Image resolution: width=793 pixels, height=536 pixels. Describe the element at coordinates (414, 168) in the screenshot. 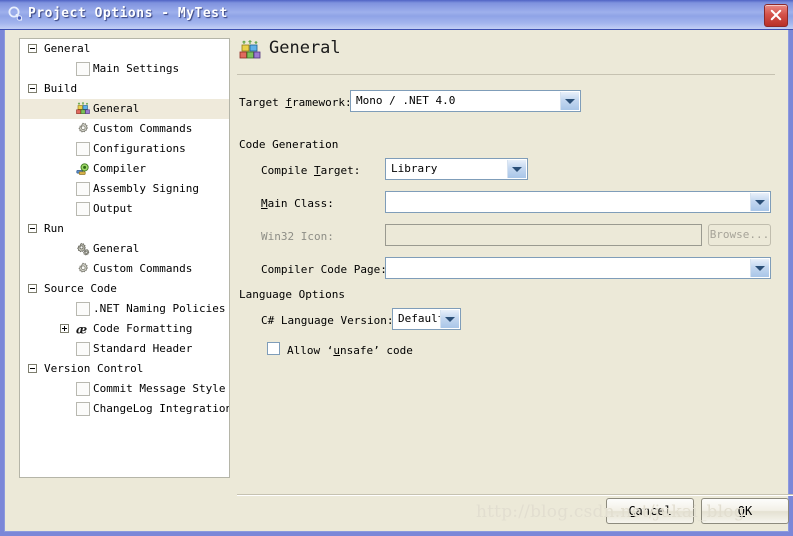

I see `compile-target-value: Library` at that location.